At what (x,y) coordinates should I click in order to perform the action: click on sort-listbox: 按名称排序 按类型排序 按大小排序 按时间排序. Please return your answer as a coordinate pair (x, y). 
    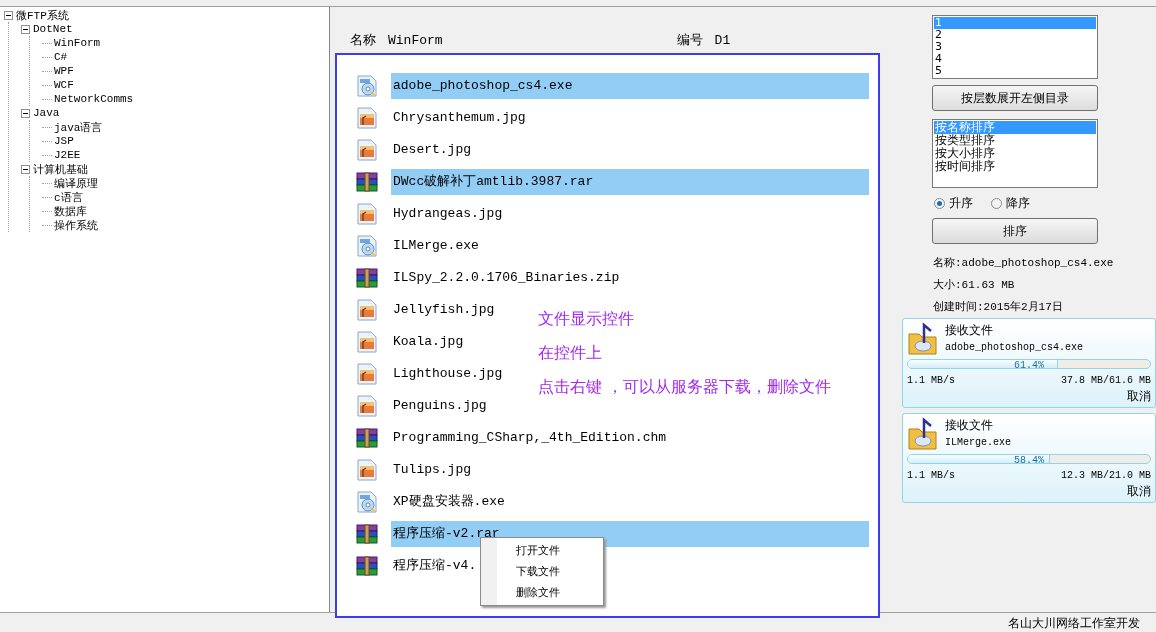
    Looking at the image, I should click on (1015, 153).